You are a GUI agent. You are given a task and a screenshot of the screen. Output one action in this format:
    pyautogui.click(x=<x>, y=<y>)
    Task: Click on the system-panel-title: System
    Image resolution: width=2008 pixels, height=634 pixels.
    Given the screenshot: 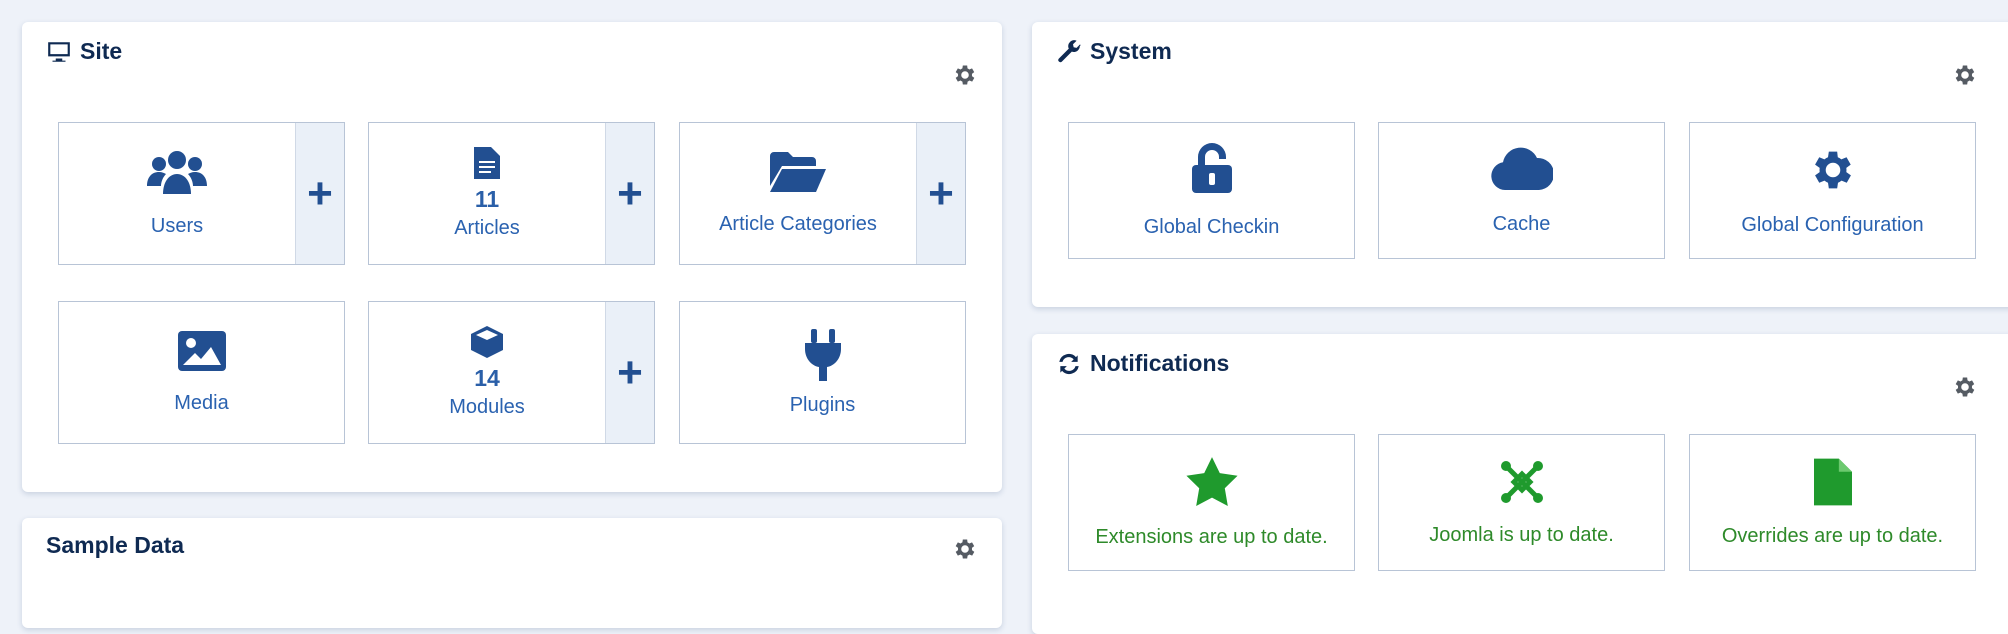 What is the action you would take?
    pyautogui.click(x=1114, y=51)
    